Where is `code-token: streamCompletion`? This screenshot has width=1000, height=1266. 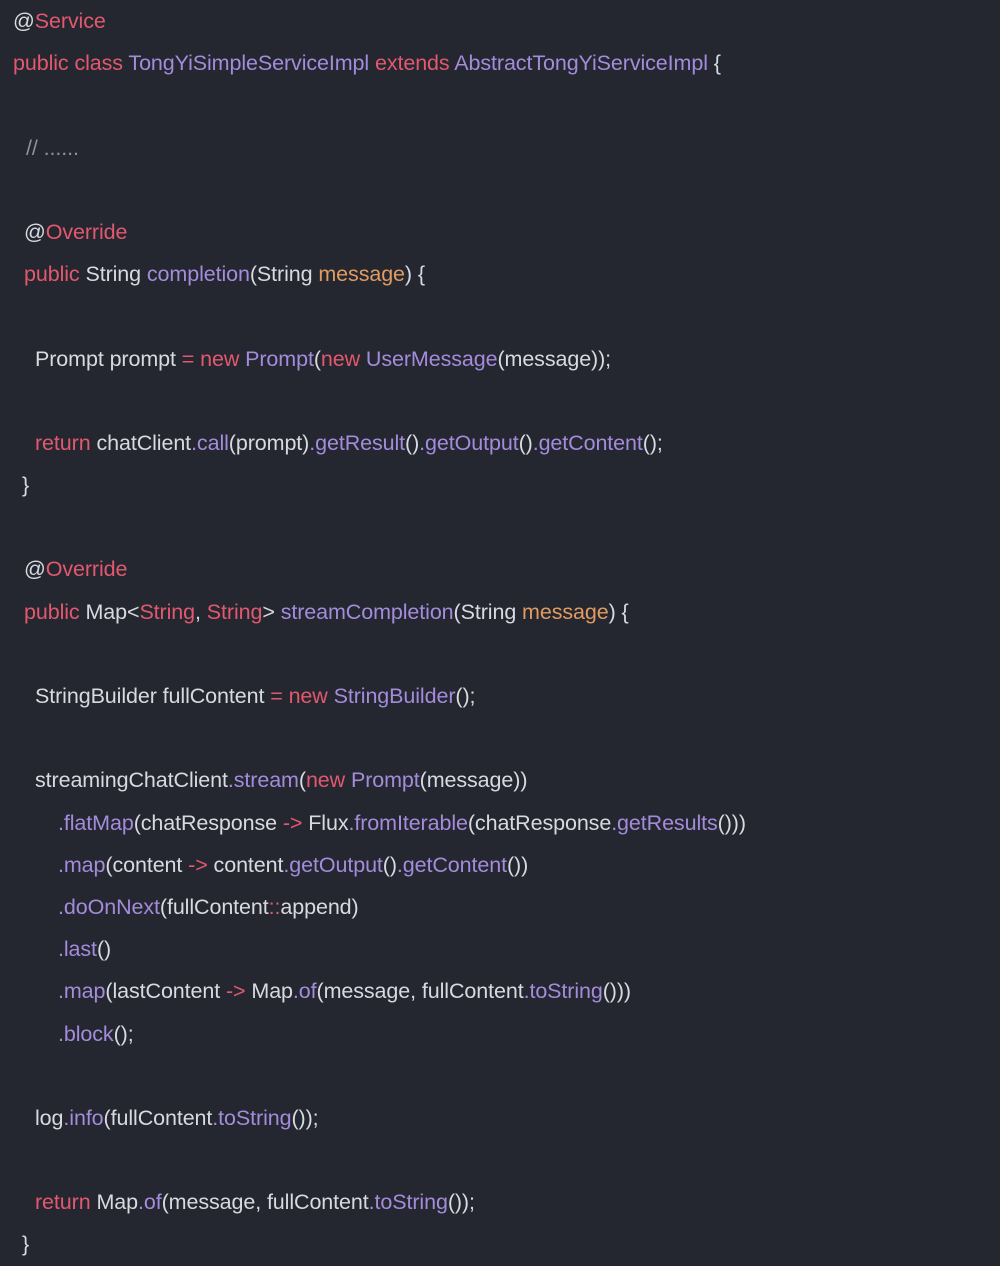
code-token: streamCompletion is located at coordinates (367, 611).